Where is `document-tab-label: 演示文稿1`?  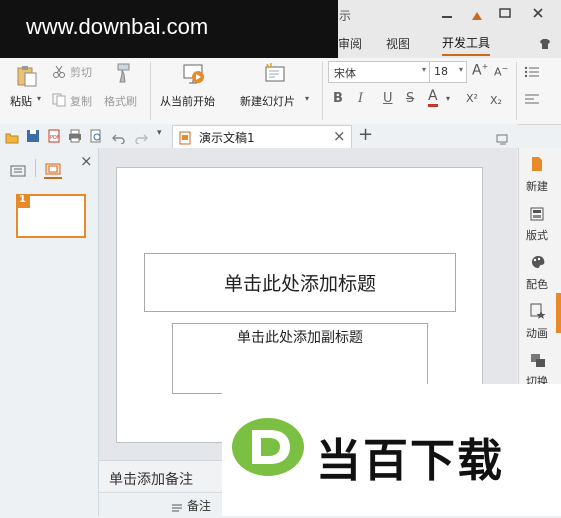 document-tab-label: 演示文稿1 is located at coordinates (227, 138).